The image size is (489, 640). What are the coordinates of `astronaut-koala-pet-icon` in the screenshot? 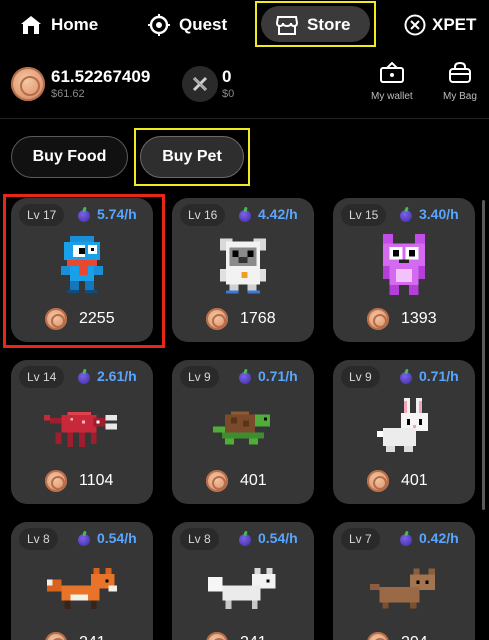 It's located at (243, 266).